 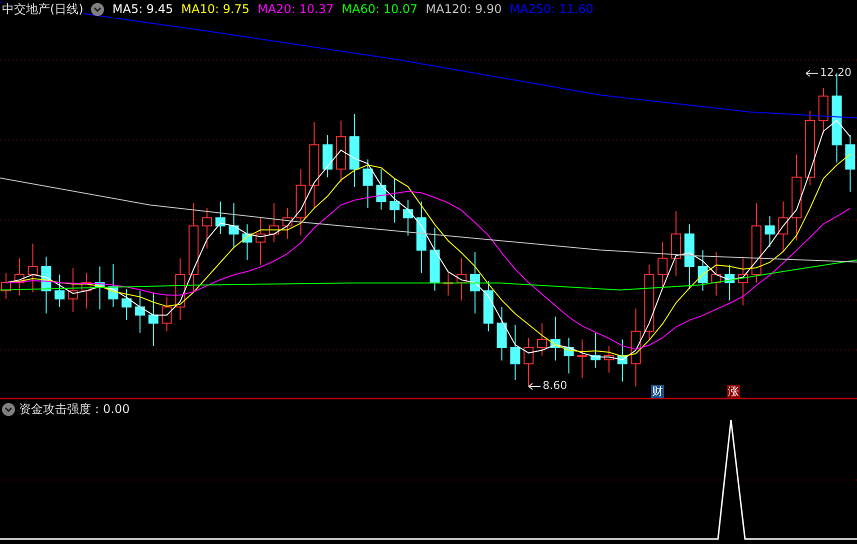 I want to click on chart-title: 中交地产(日线), so click(x=43, y=9).